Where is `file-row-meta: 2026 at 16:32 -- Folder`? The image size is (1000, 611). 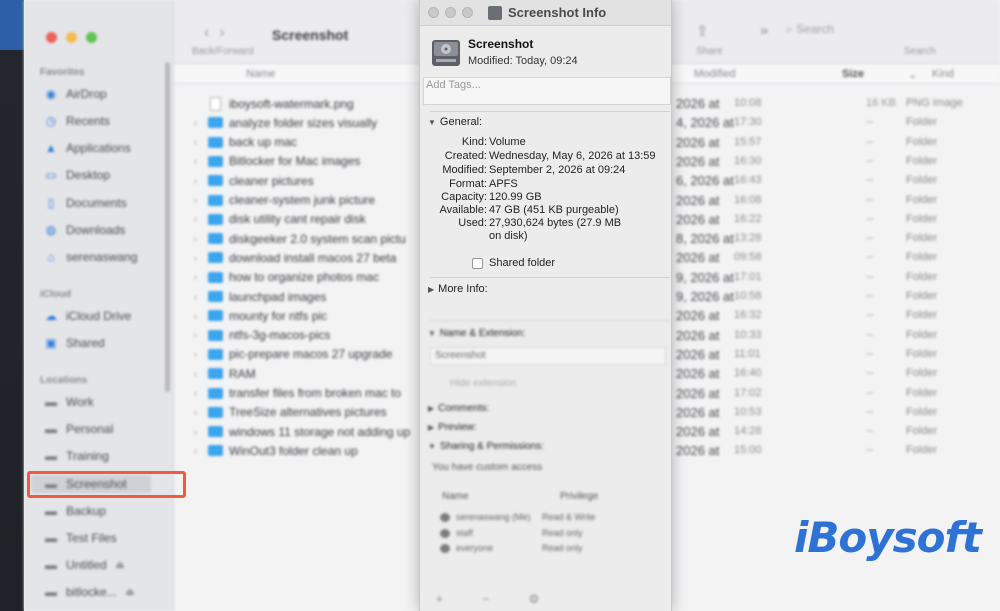 file-row-meta: 2026 at 16:32 -- Folder is located at coordinates (837, 315).